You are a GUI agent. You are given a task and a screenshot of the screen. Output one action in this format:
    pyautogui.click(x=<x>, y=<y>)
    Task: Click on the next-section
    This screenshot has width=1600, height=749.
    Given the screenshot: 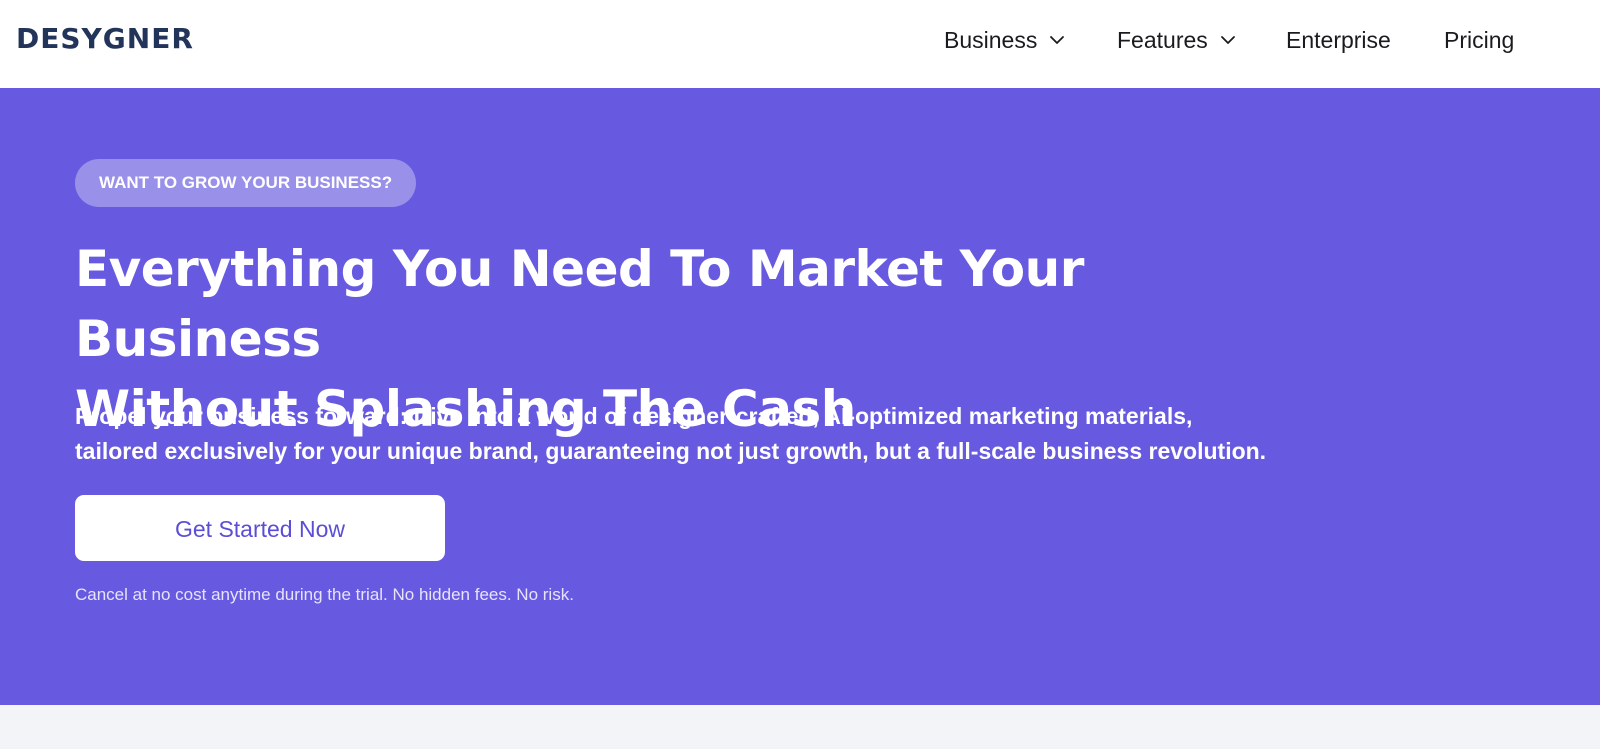 What is the action you would take?
    pyautogui.click(x=800, y=727)
    